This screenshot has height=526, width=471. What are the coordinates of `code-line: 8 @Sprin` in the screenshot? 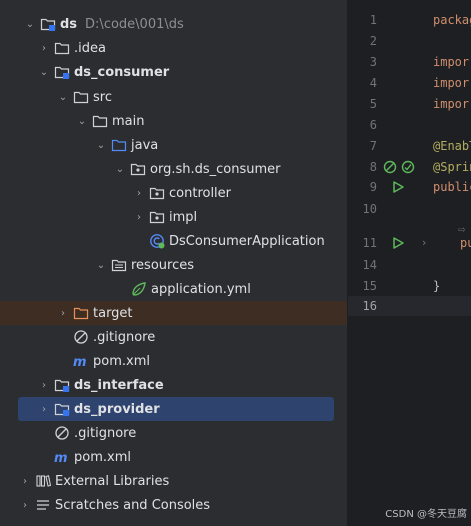 It's located at (409, 167).